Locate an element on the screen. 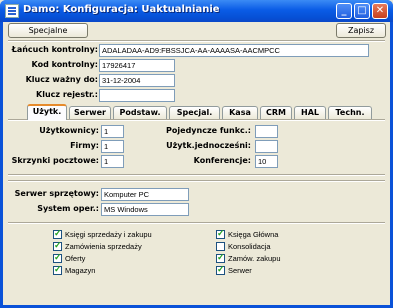 The height and width of the screenshot is (308, 393). server-field: Komputer PC is located at coordinates (145, 194).